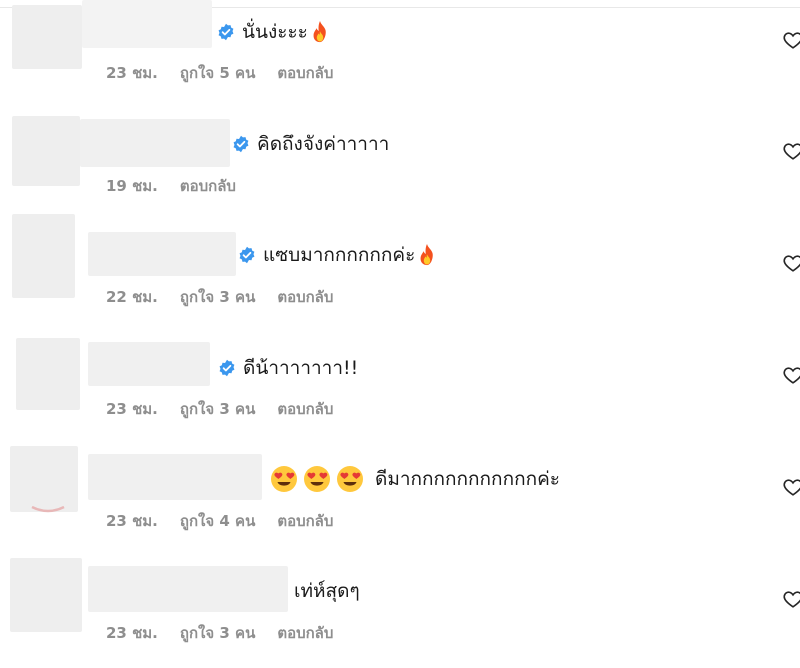 This screenshot has width=800, height=668. I want to click on comment-text: เท่ห์สุดๆ, so click(327, 591).